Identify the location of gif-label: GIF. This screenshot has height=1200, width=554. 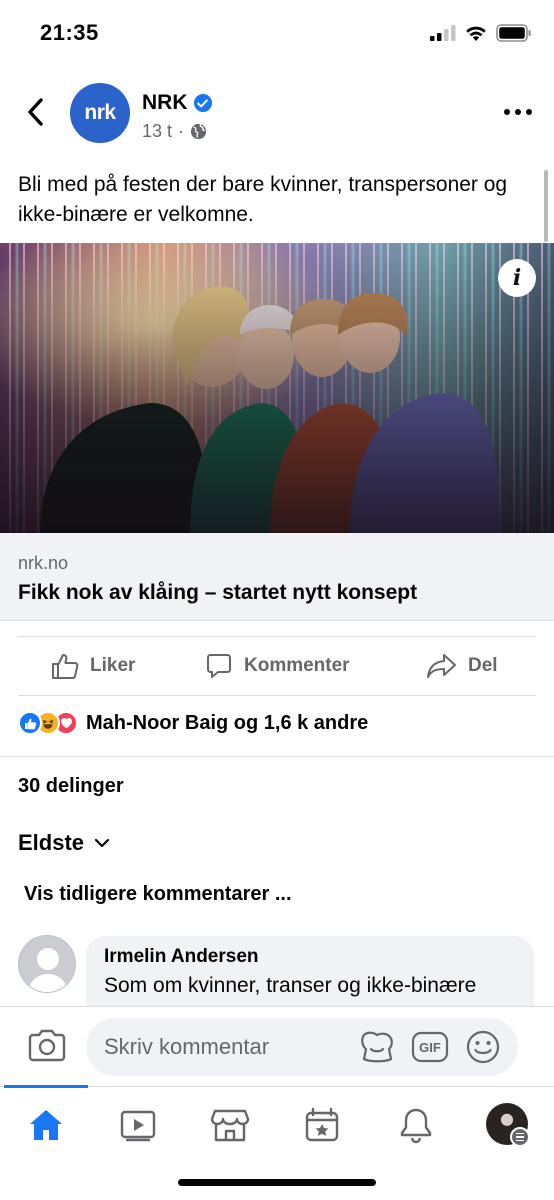
(430, 1047).